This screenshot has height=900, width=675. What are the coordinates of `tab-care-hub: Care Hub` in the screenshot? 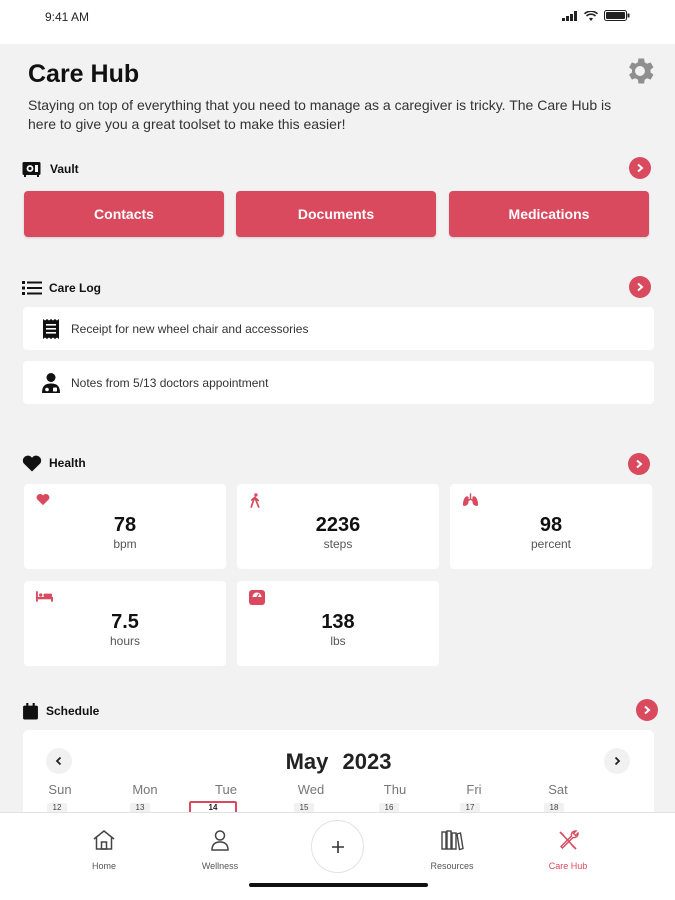 It's located at (568, 850).